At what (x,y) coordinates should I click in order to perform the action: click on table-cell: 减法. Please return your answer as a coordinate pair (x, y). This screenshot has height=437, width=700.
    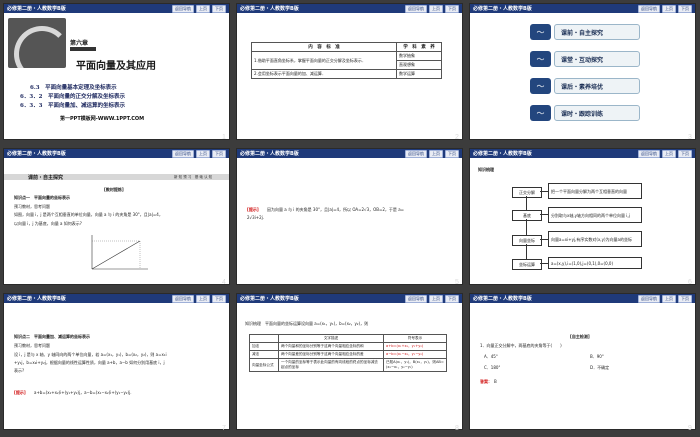
    Looking at the image, I should click on (264, 354).